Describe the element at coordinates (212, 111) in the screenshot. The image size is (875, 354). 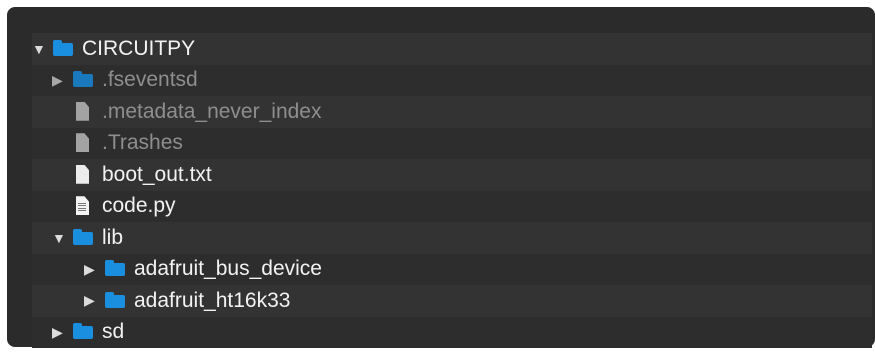
I see `tree-row-label: .metadata_never_index` at that location.